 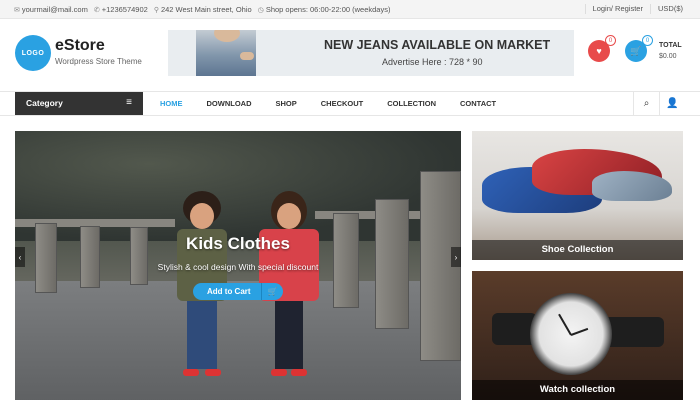 I want to click on brand-name: eStore, so click(x=80, y=46).